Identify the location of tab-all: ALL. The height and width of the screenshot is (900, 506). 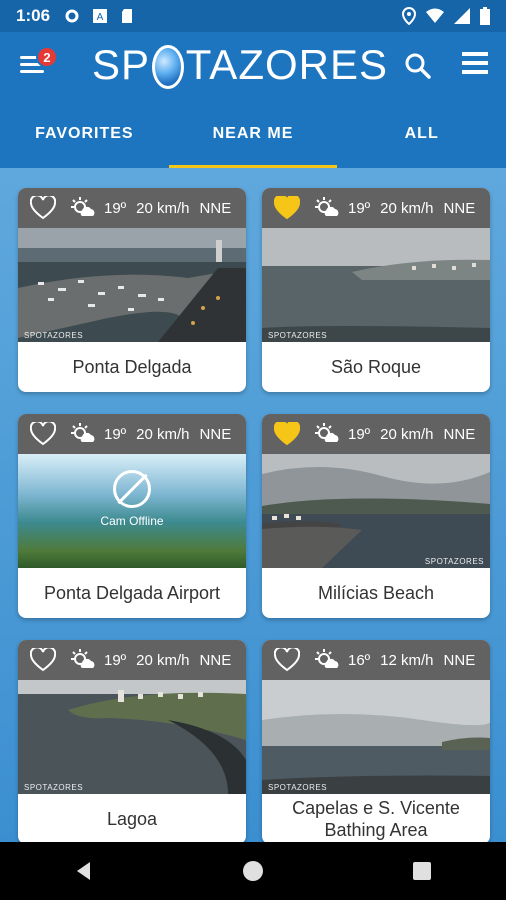
(421, 134).